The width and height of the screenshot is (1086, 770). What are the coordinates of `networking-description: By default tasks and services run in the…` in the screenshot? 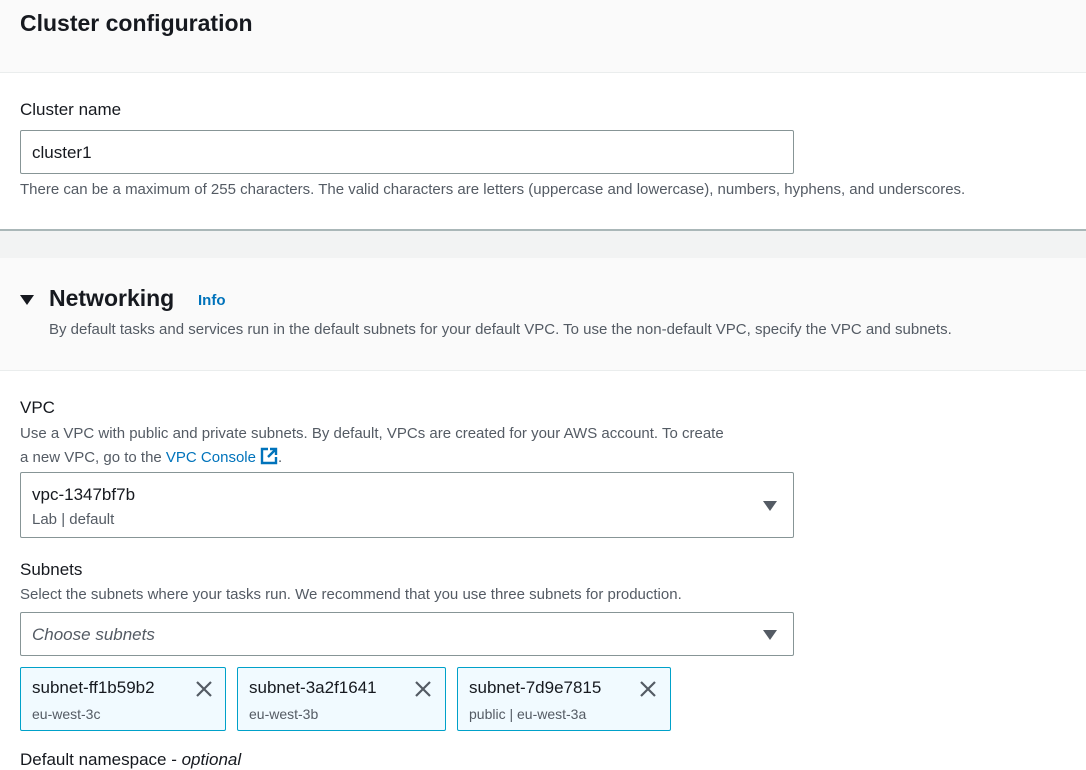 It's located at (500, 329).